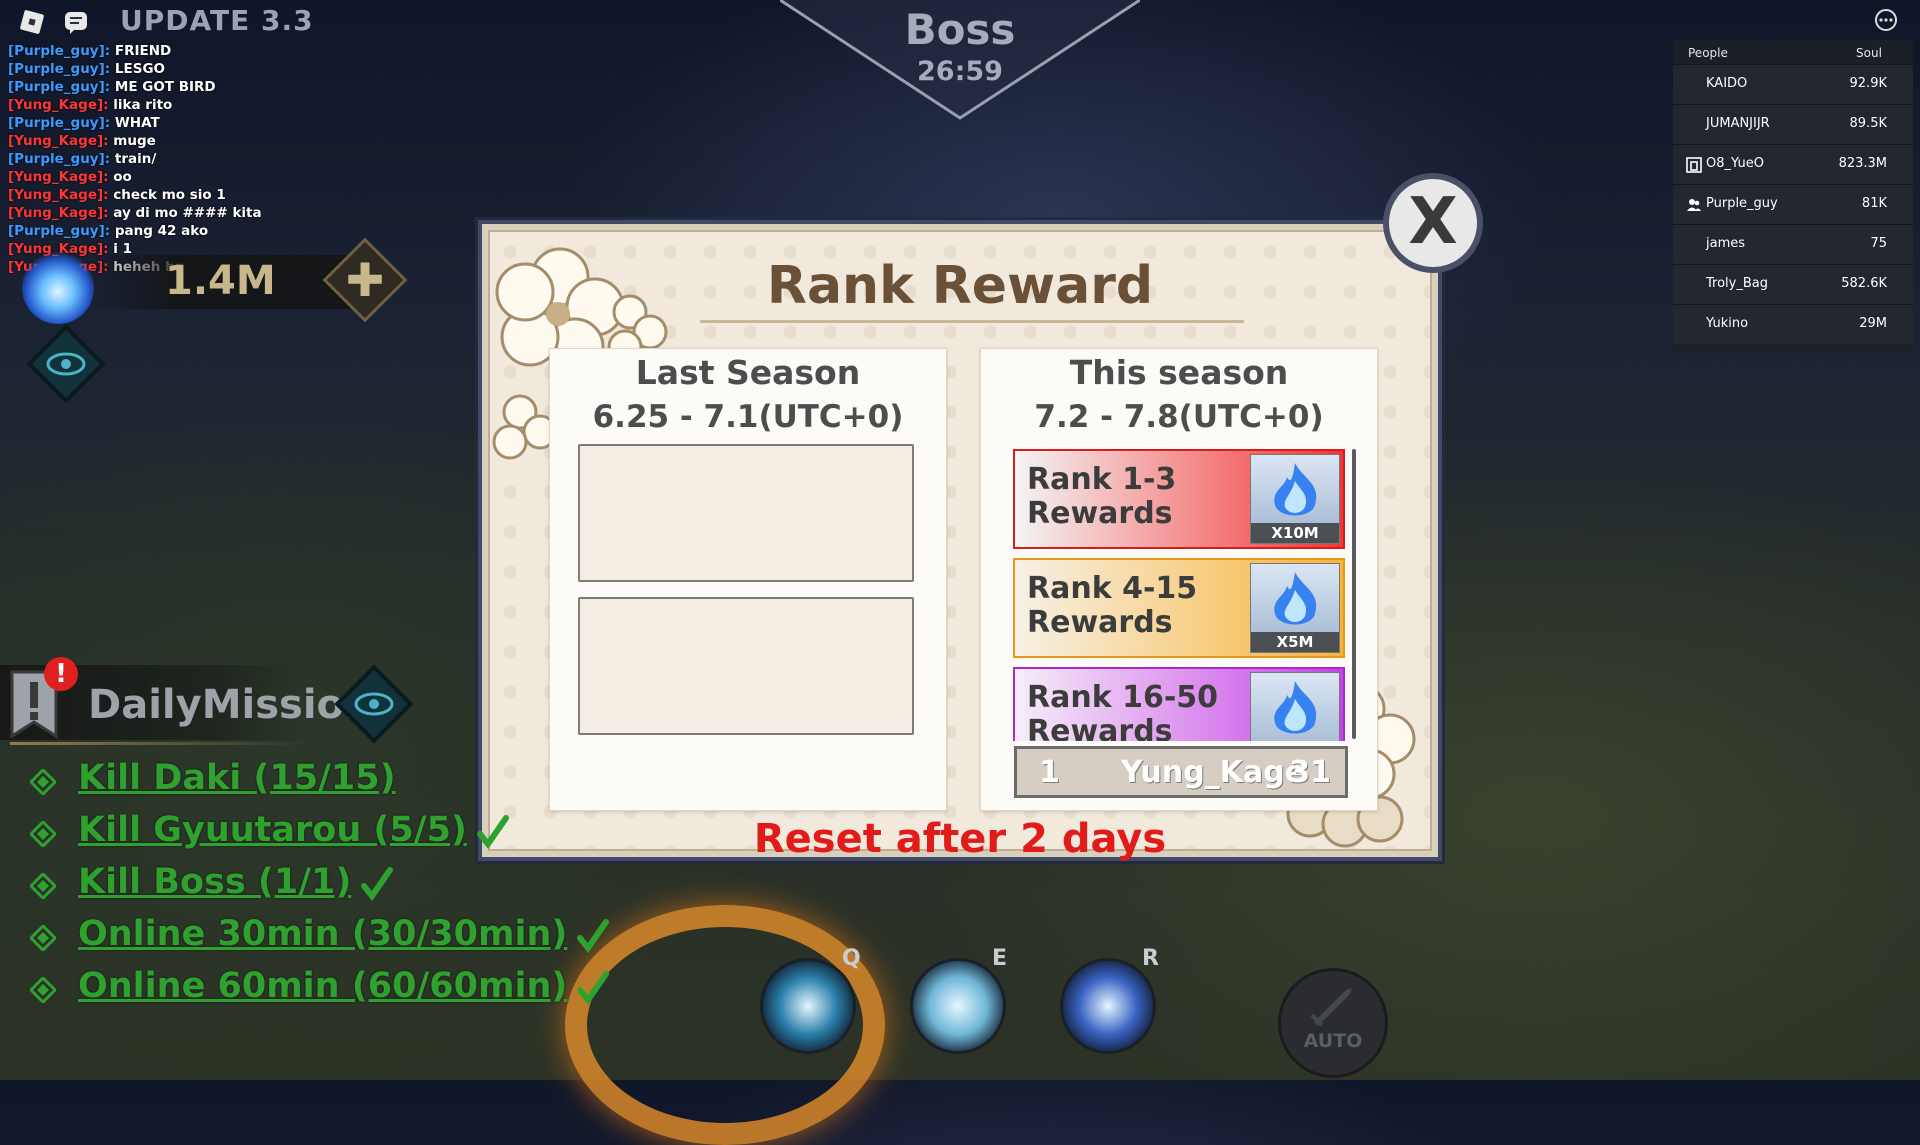  Describe the element at coordinates (960, 839) in the screenshot. I see `reset-countdown: Reset after 2 days` at that location.